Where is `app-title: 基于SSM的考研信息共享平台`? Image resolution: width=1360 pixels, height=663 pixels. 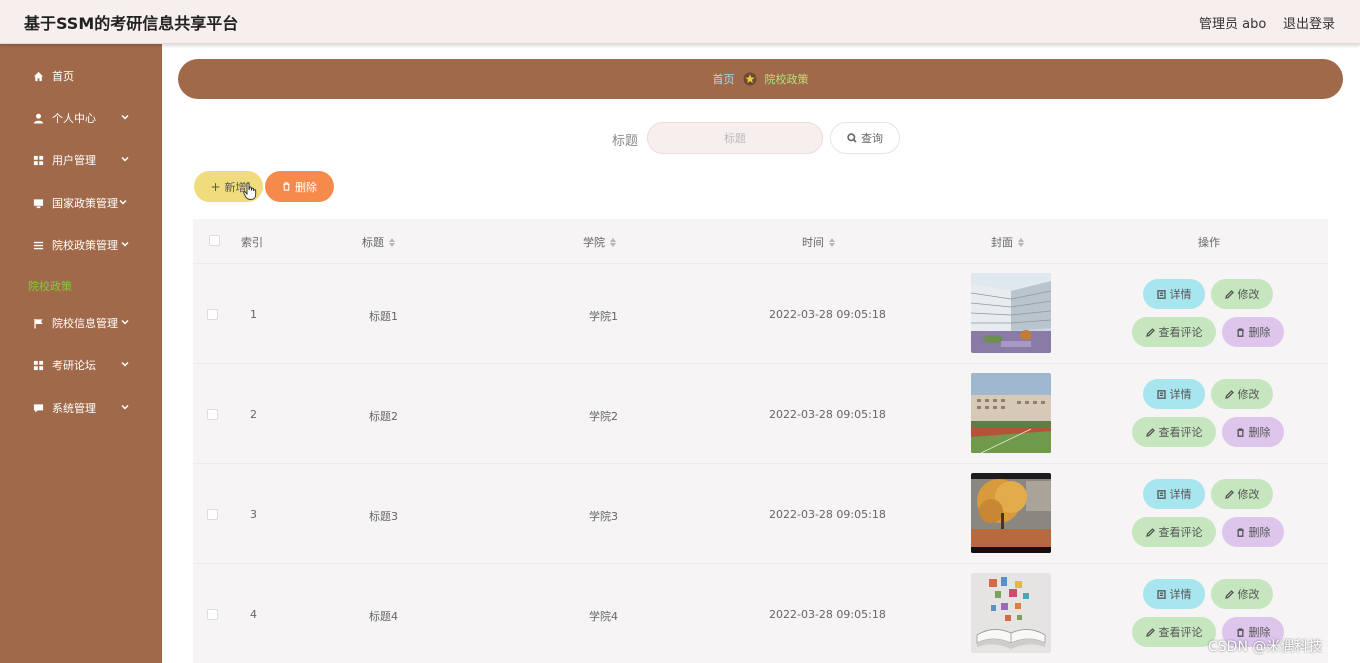
app-title: 基于SSM的考研信息共享平台 is located at coordinates (131, 23).